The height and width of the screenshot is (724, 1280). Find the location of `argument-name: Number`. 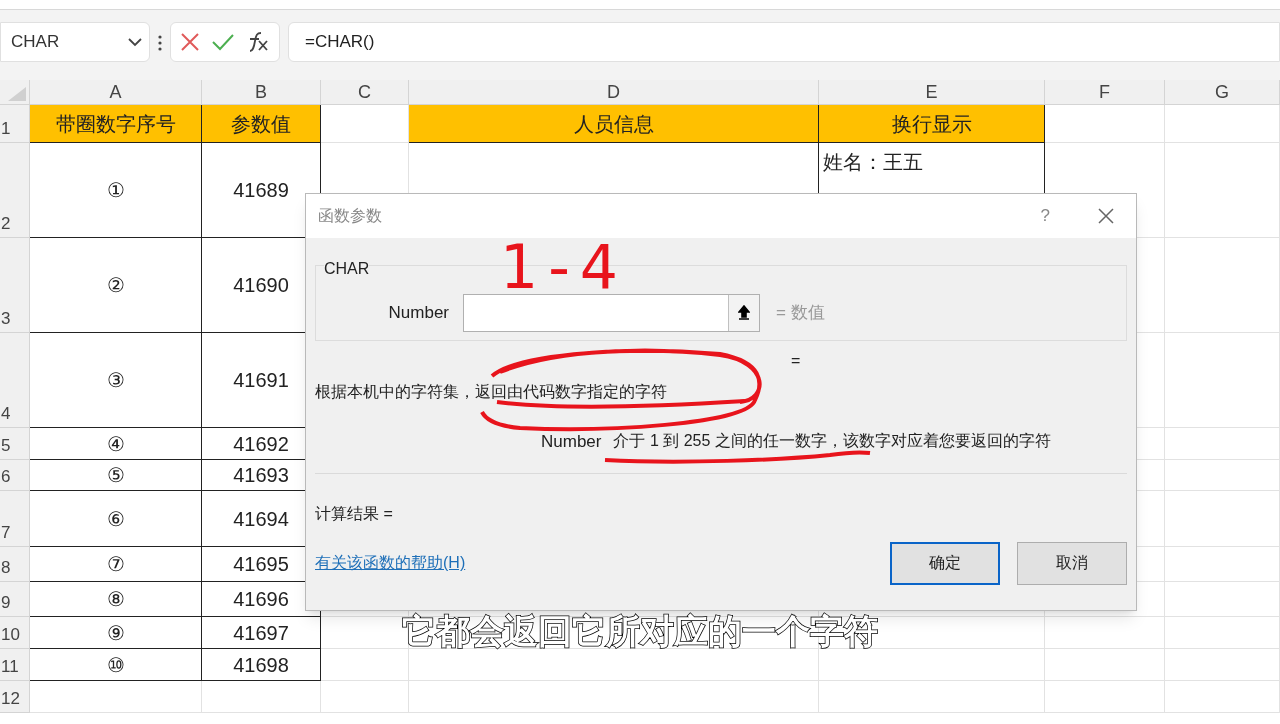

argument-name: Number is located at coordinates (571, 442).